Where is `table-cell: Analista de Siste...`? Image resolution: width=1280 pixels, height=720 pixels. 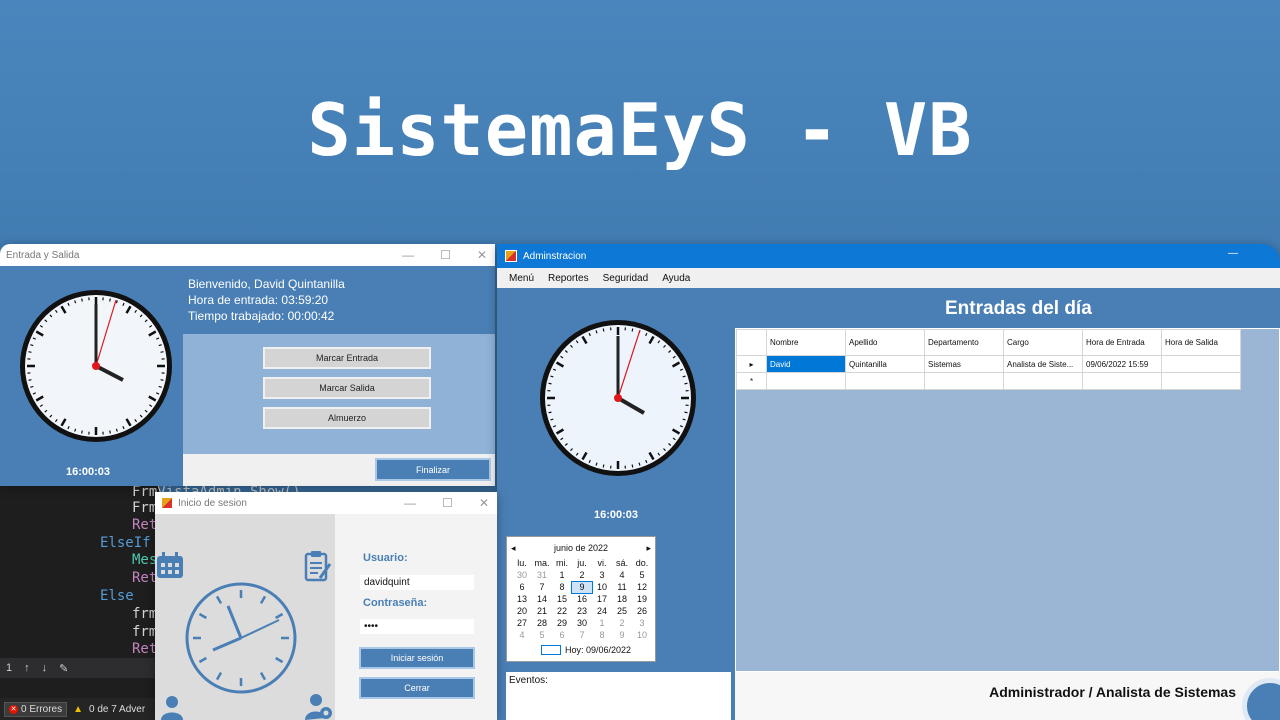 table-cell: Analista de Siste... is located at coordinates (1043, 364).